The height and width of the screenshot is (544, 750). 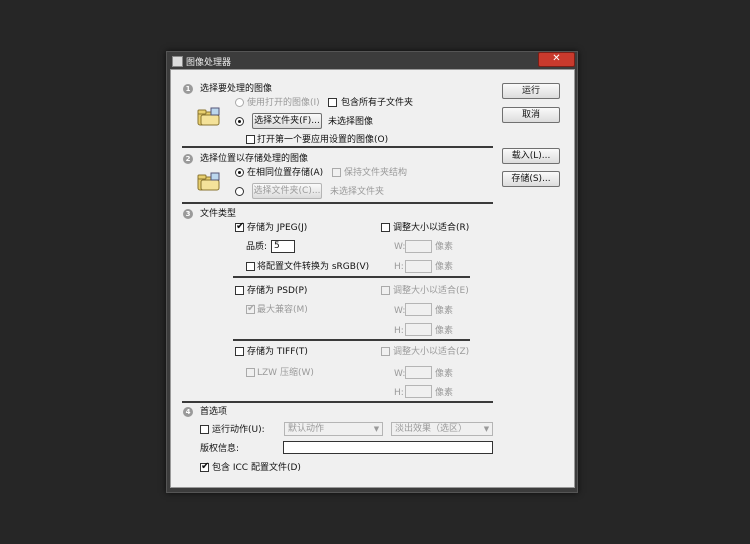 What do you see at coordinates (277, 228) in the screenshot?
I see `save-as-jpeg-label: 存储为 JPEG(J)` at bounding box center [277, 228].